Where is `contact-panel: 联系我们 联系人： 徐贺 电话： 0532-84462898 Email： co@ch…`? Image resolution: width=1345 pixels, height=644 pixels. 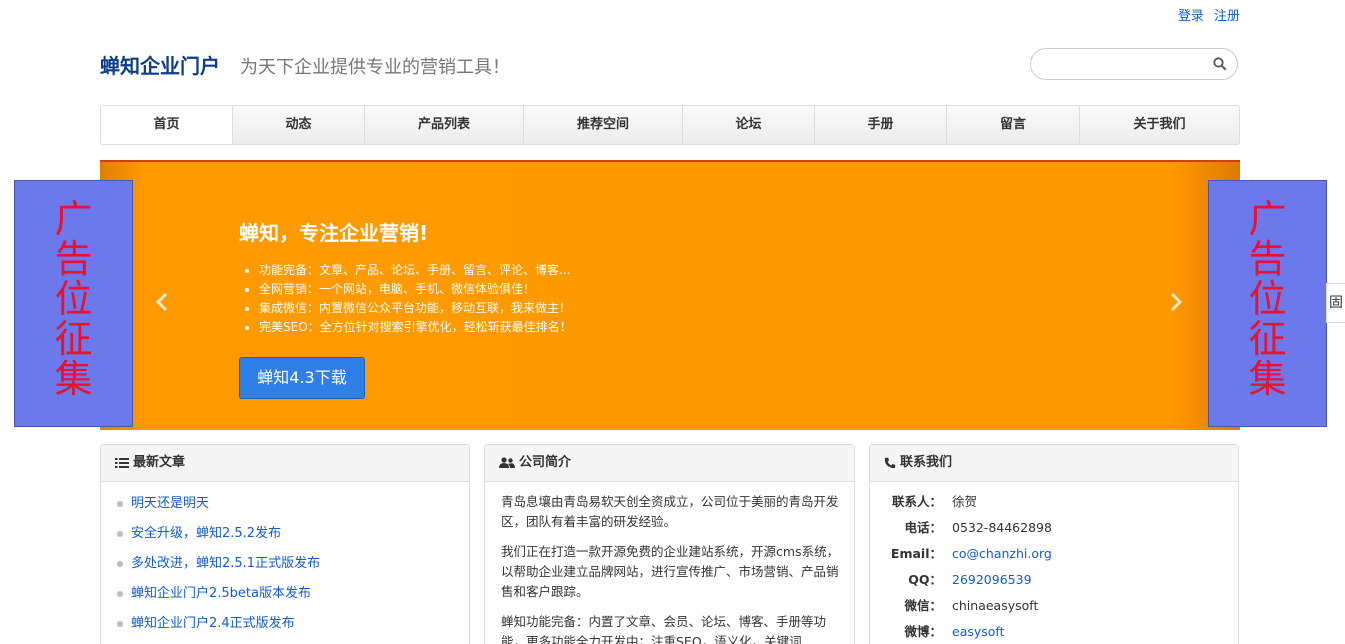 contact-panel: 联系我们 联系人： 徐贺 电话： 0532-84462898 Email： co@ch… is located at coordinates (1054, 544).